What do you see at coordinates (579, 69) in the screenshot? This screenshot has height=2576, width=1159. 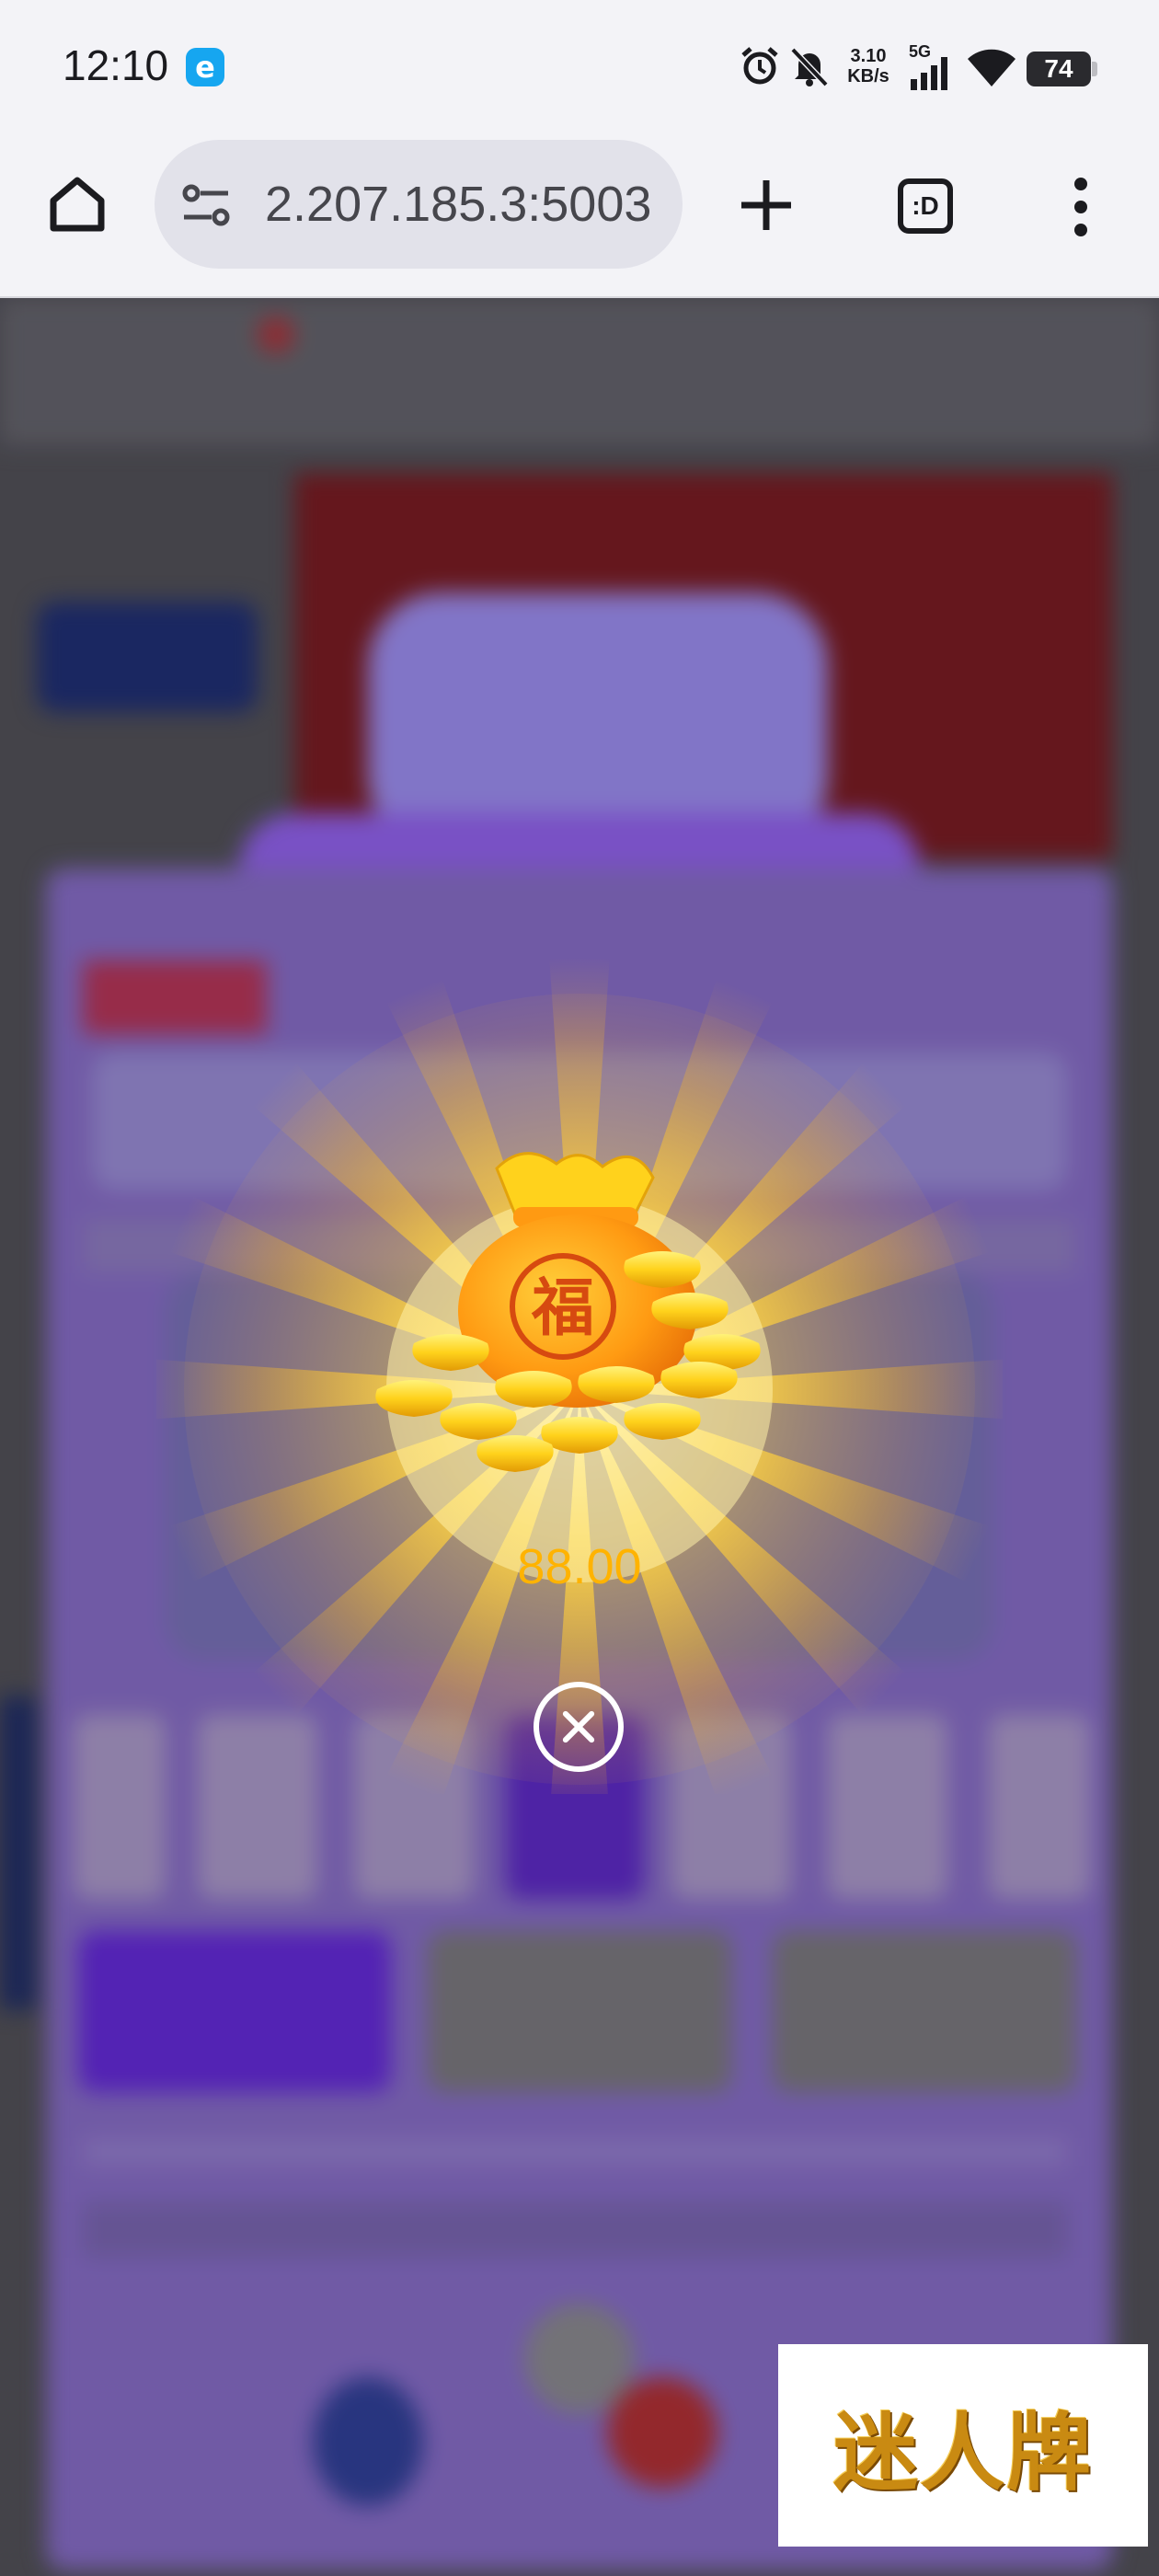 I see `status-bar: 12:10 e 3.10 KB/s 5G 74` at bounding box center [579, 69].